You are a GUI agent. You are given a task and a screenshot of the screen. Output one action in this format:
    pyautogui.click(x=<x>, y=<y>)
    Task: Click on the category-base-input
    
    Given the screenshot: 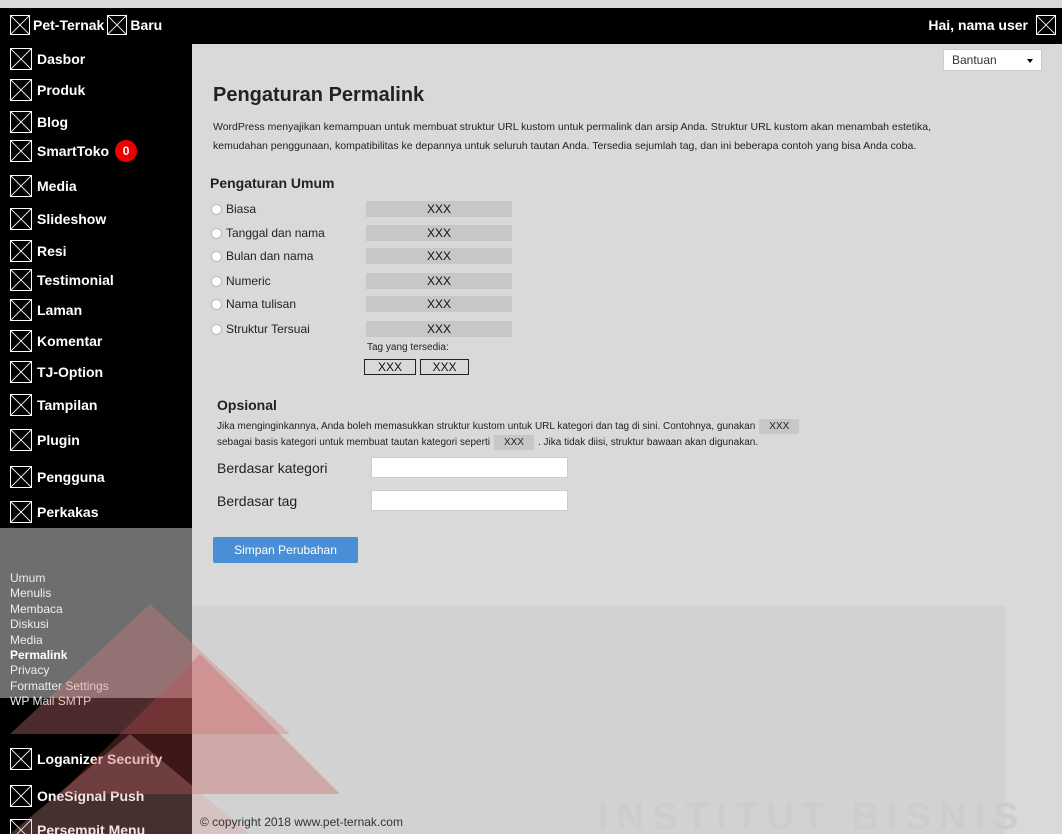 What is the action you would take?
    pyautogui.click(x=469, y=467)
    